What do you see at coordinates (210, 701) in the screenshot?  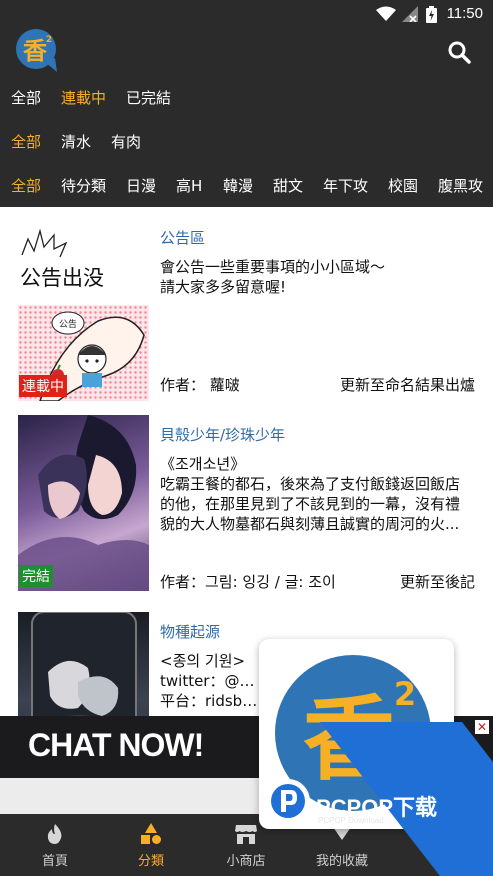 I see `description-line: 平台：ridsbool` at bounding box center [210, 701].